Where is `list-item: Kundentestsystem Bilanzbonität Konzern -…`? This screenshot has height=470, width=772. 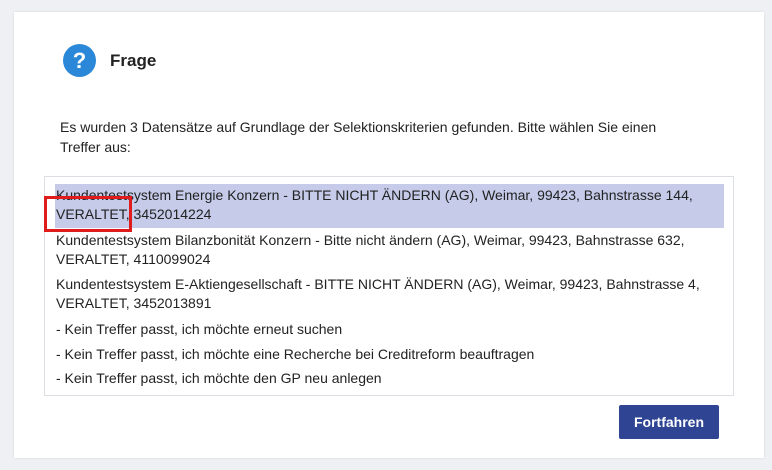
list-item: Kundentestsystem Bilanzbonität Konzern -… is located at coordinates (389, 250).